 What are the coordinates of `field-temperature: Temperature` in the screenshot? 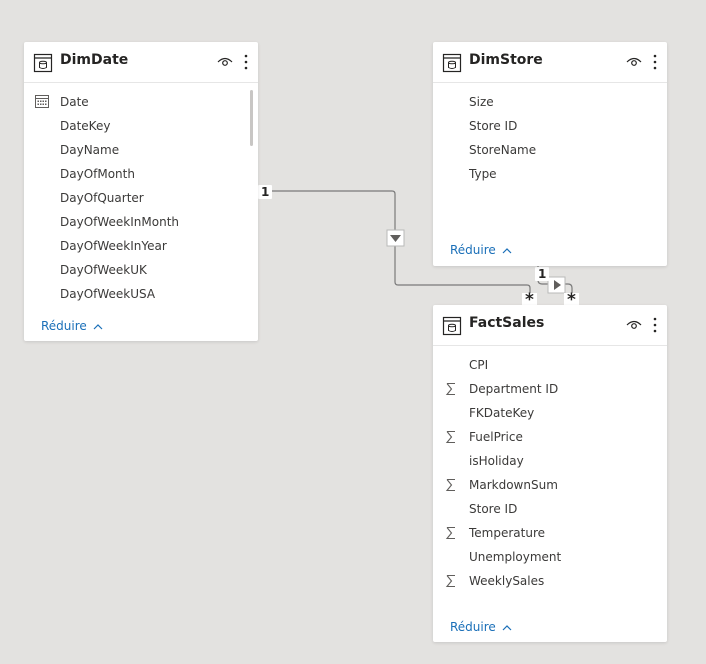 It's located at (507, 533).